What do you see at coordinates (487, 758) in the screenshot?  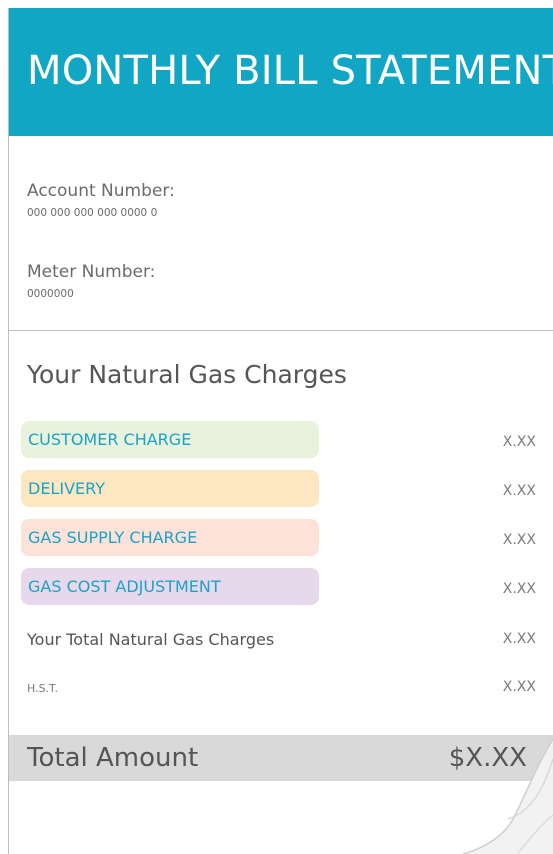 I see `total-amount-value: $X.XX` at bounding box center [487, 758].